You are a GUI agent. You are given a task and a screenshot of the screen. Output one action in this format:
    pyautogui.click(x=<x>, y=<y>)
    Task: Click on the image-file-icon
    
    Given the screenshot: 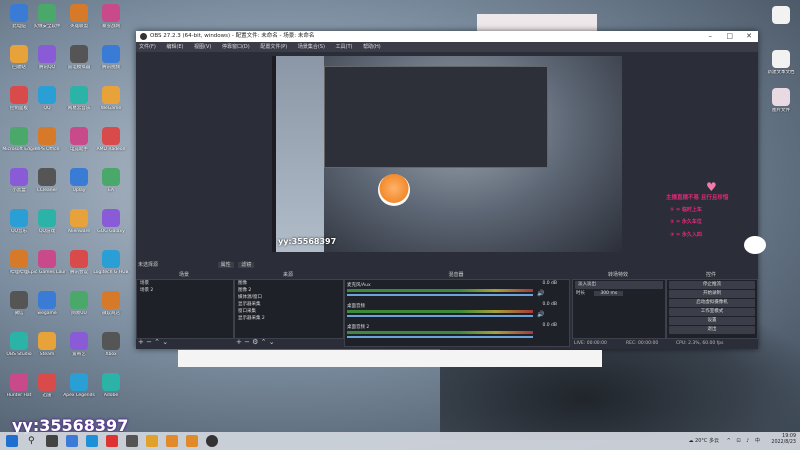 What is the action you would take?
    pyautogui.click(x=781, y=97)
    